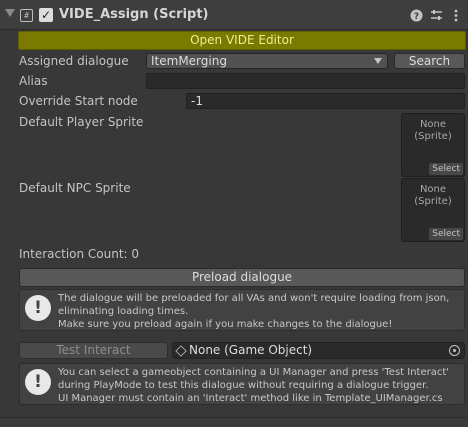  Describe the element at coordinates (74, 61) in the screenshot. I see `assigned-dialogue-label: Assigned dialogue` at that location.